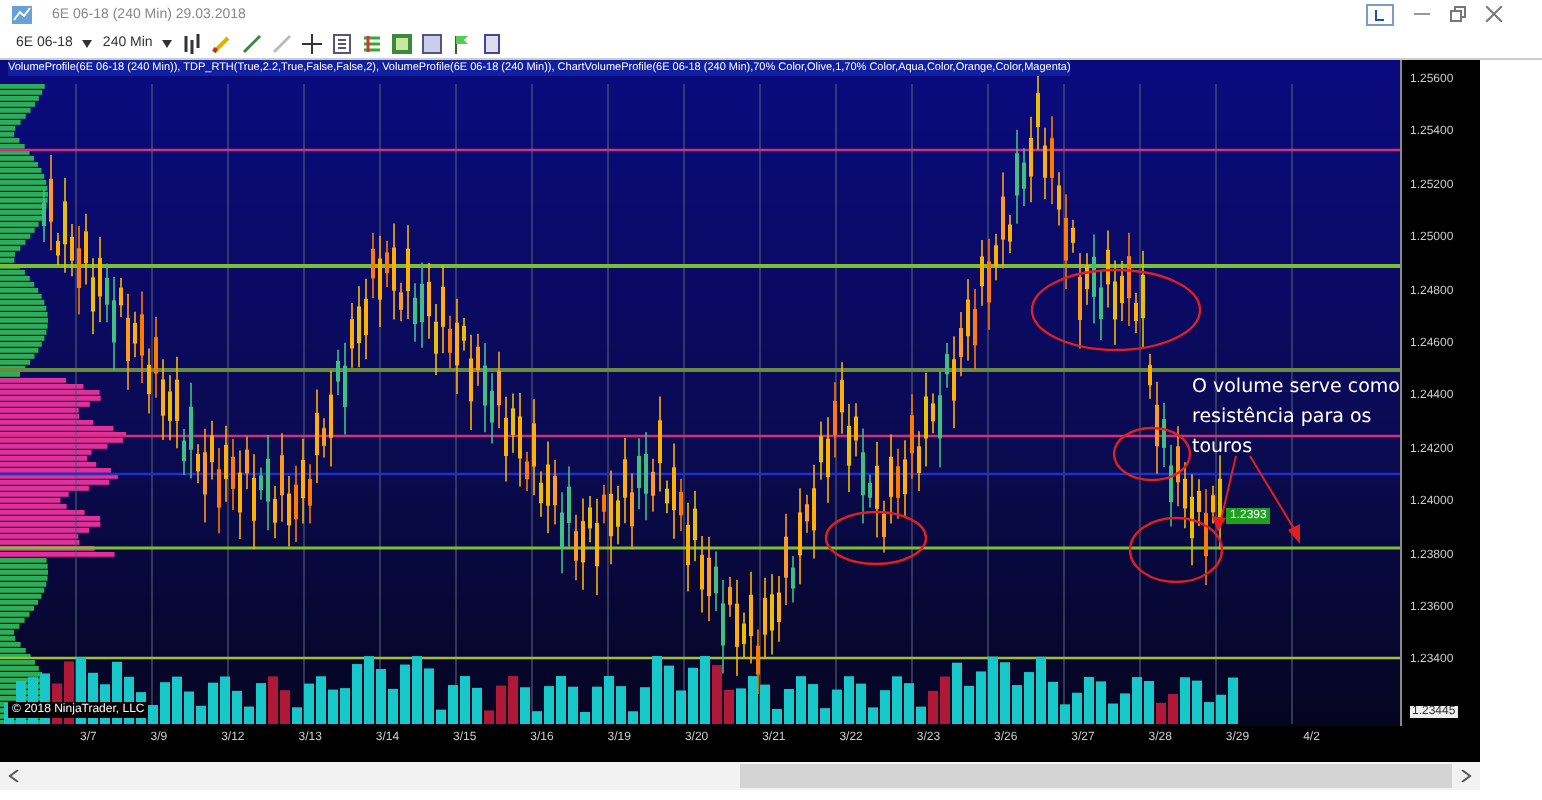 The height and width of the screenshot is (800, 1542). What do you see at coordinates (432, 43) in the screenshot?
I see `window-icon` at bounding box center [432, 43].